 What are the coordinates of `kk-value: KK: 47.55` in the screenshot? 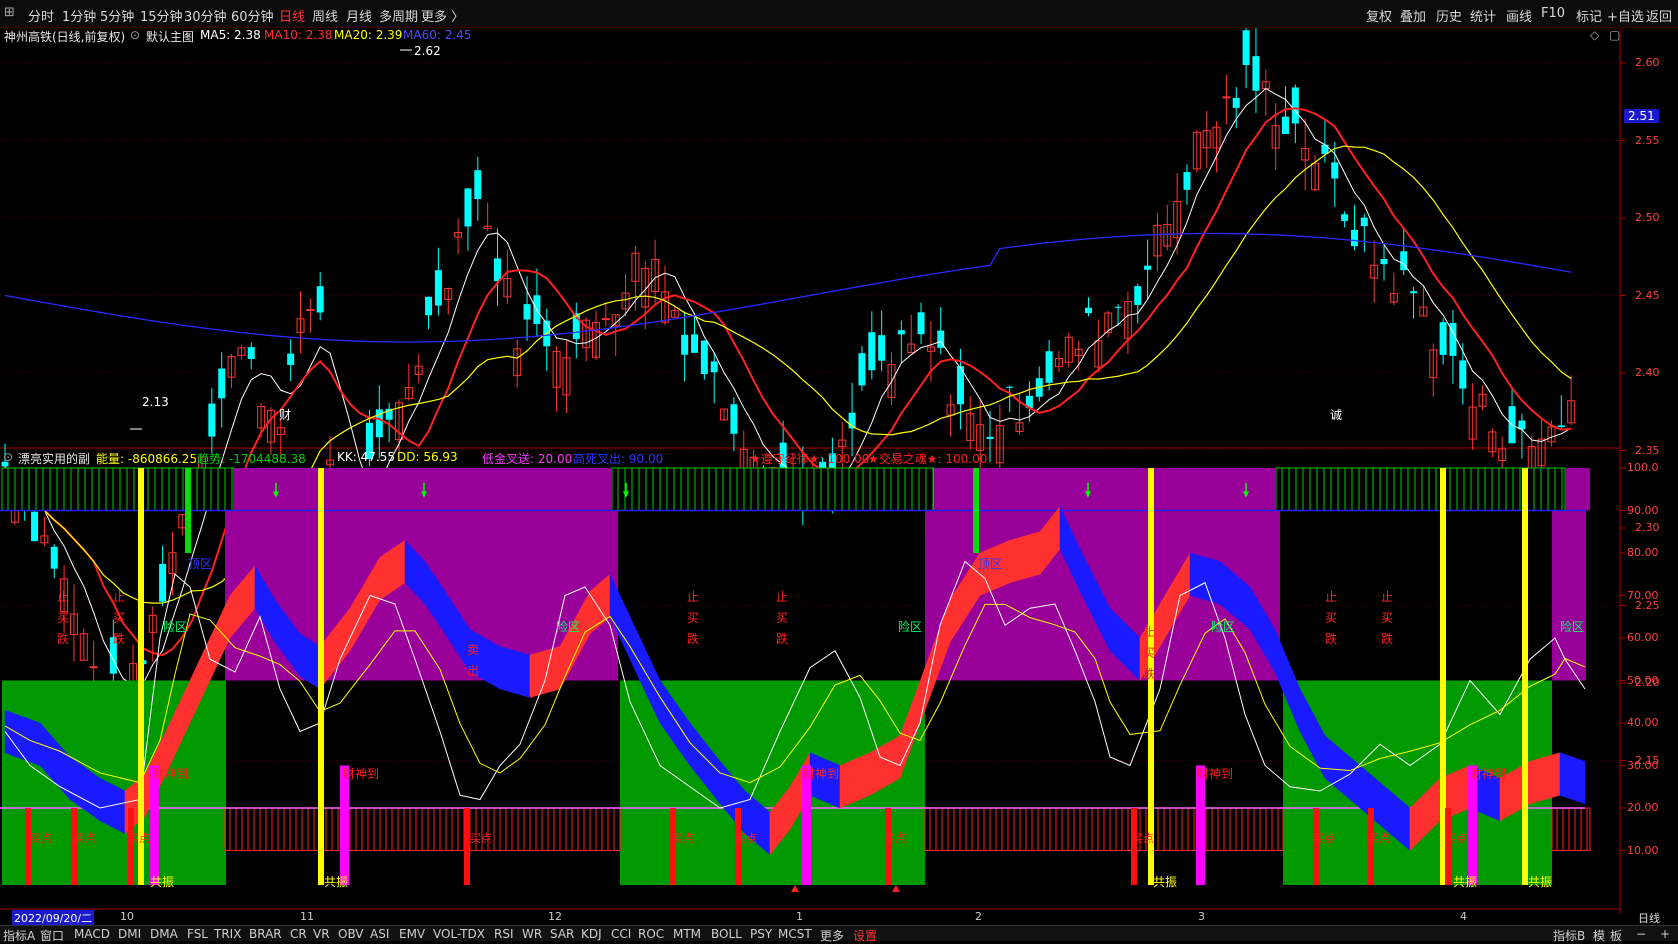 It's located at (366, 457).